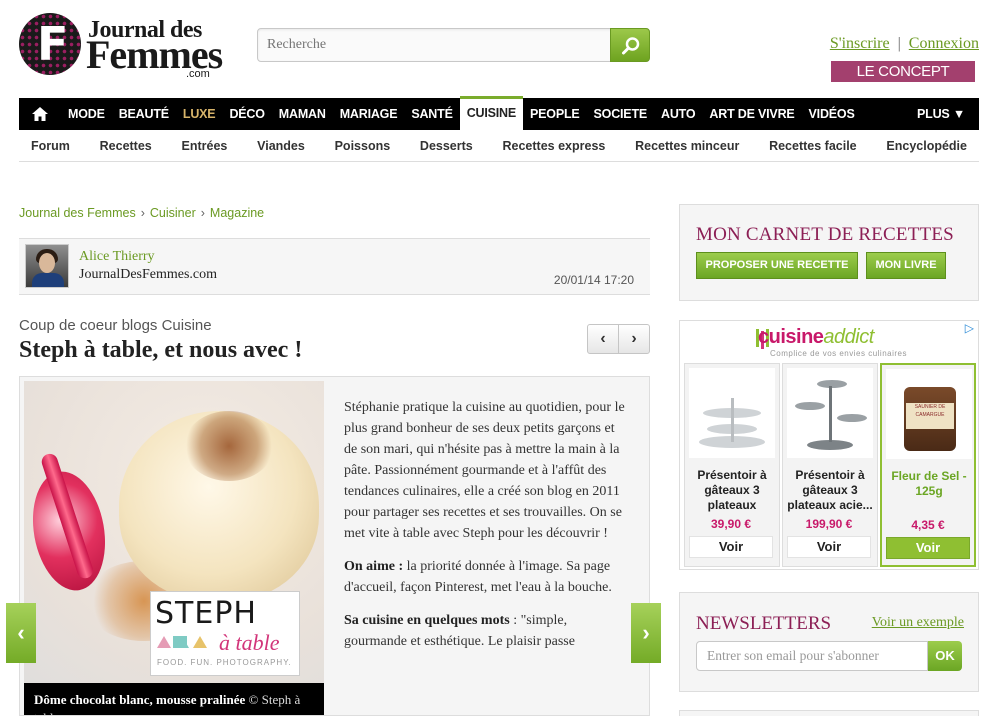 The height and width of the screenshot is (716, 998). I want to click on nav-people: PEOPLE, so click(555, 114).